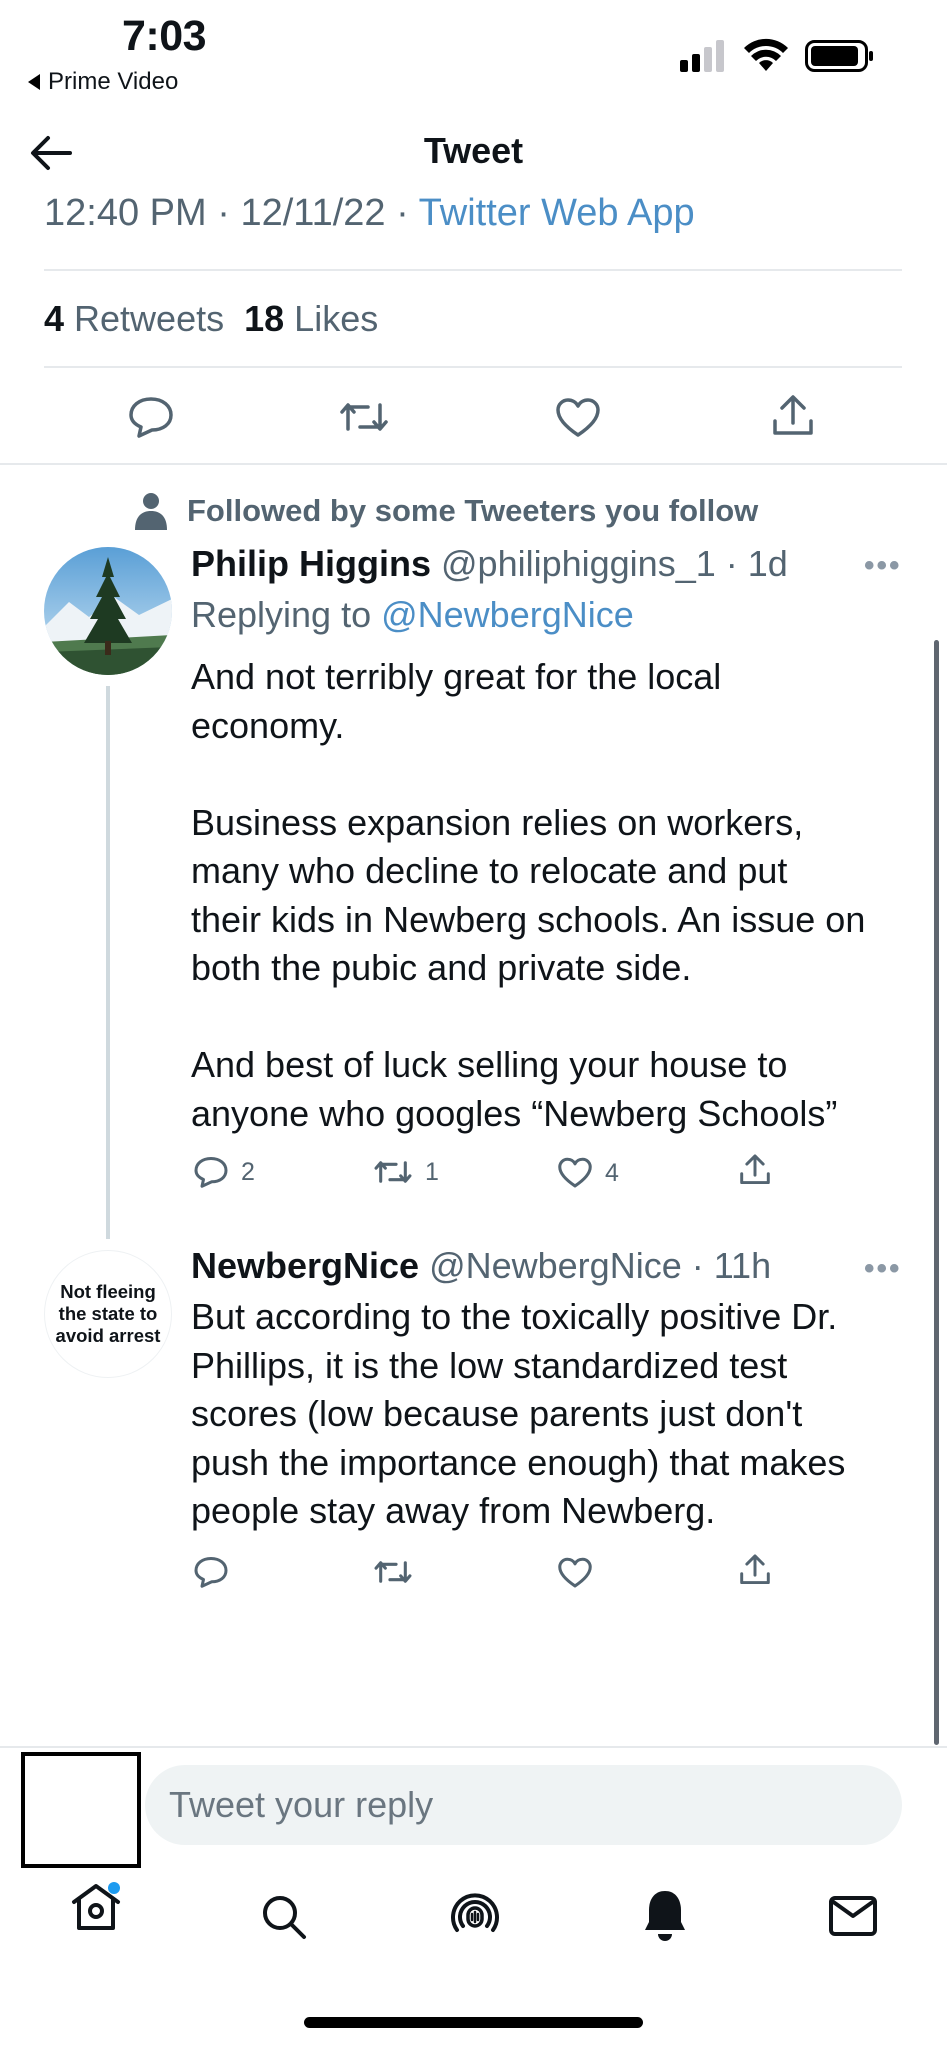 This screenshot has height=2048, width=947. Describe the element at coordinates (840, 56) in the screenshot. I see `battery-icon` at that location.